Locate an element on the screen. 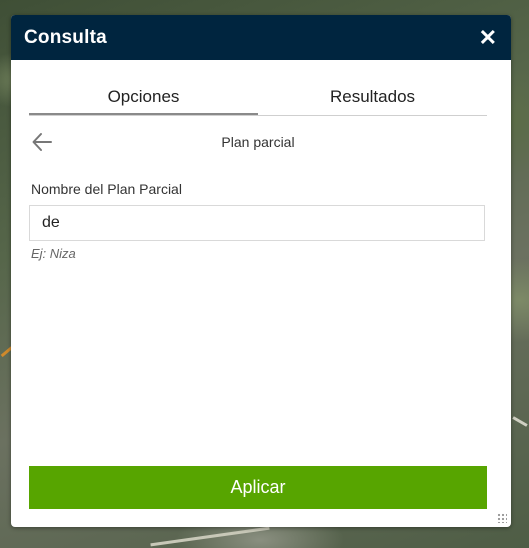  tab-bar: Opciones Resultados is located at coordinates (258, 99).